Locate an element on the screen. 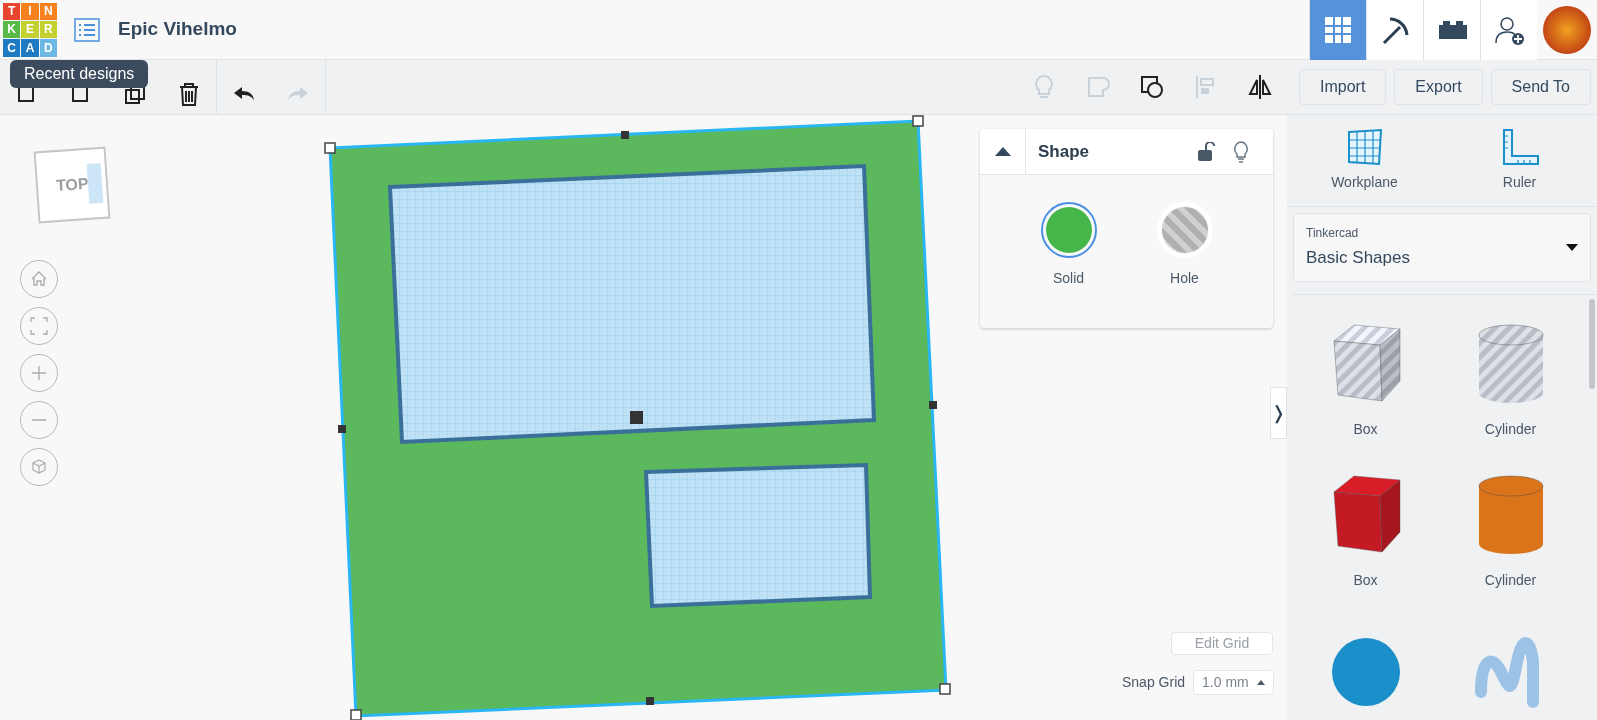  logo-letter: I is located at coordinates (30, 11).